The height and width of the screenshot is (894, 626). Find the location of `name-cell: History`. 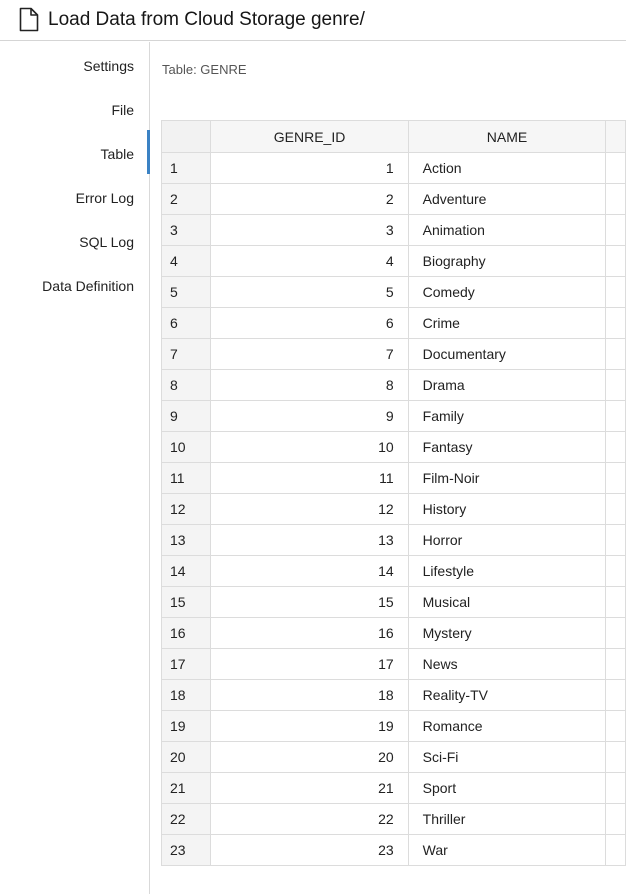

name-cell: History is located at coordinates (507, 509).